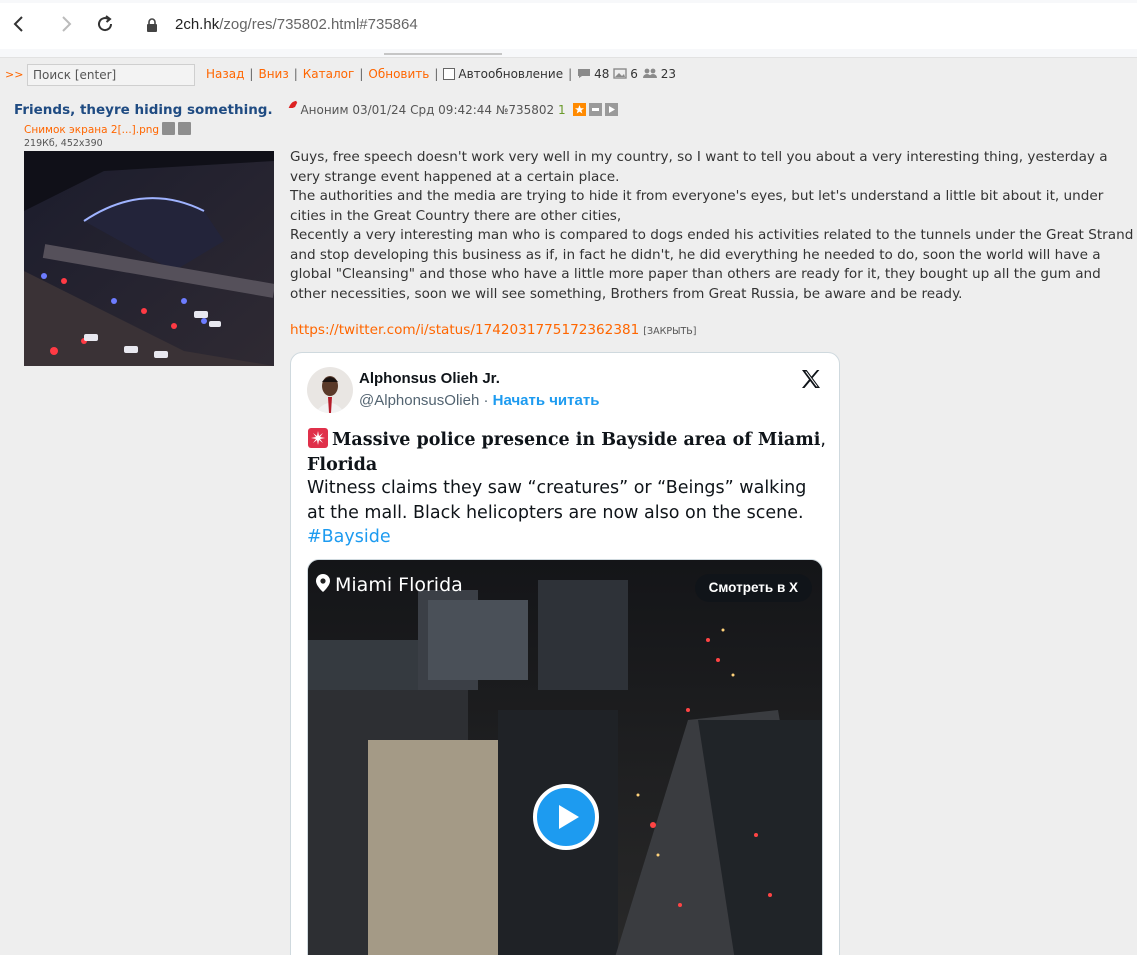 The image size is (1137, 955). I want to click on watch-on-x-button: Смотреть в X, so click(753, 588).